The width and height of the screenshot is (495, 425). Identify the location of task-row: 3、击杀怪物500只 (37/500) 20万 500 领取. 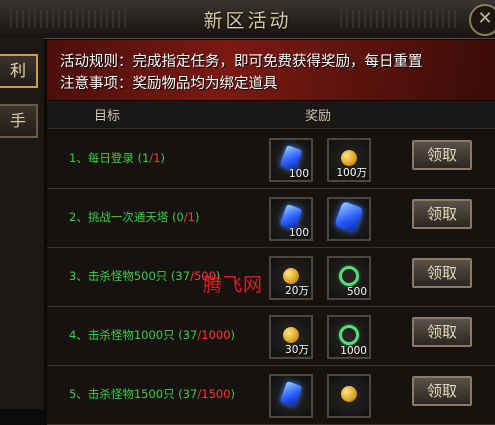
(271, 277).